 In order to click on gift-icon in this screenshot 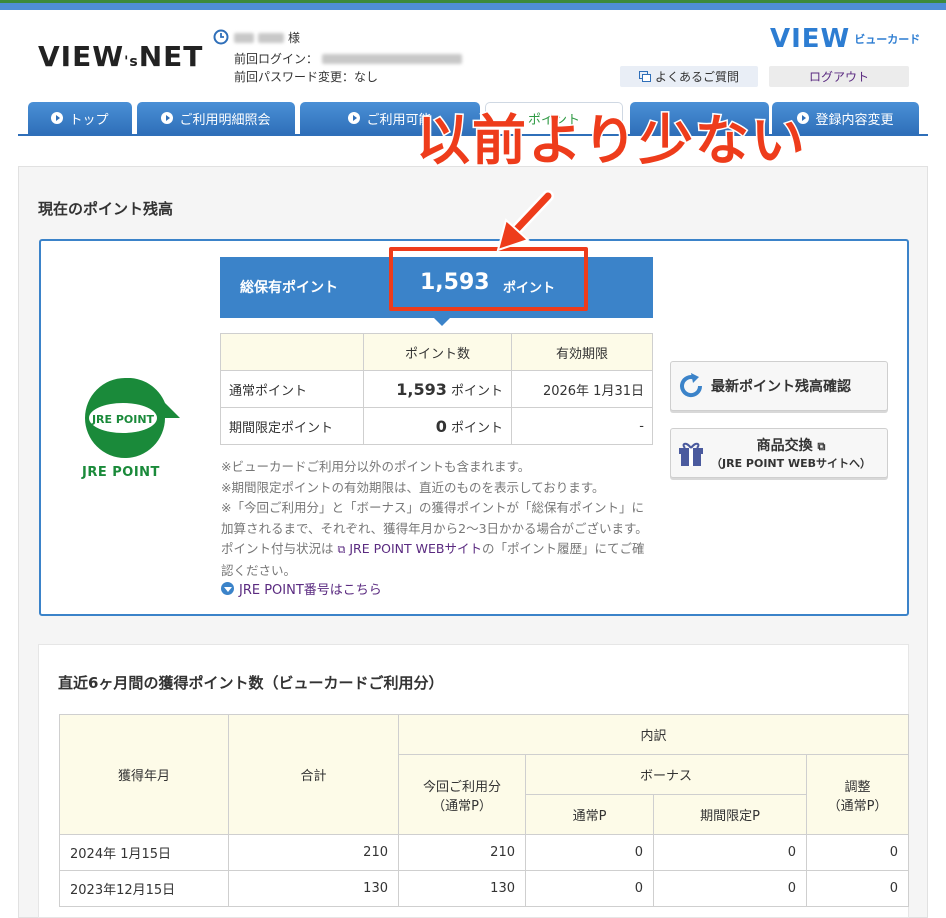, I will do `click(691, 454)`.